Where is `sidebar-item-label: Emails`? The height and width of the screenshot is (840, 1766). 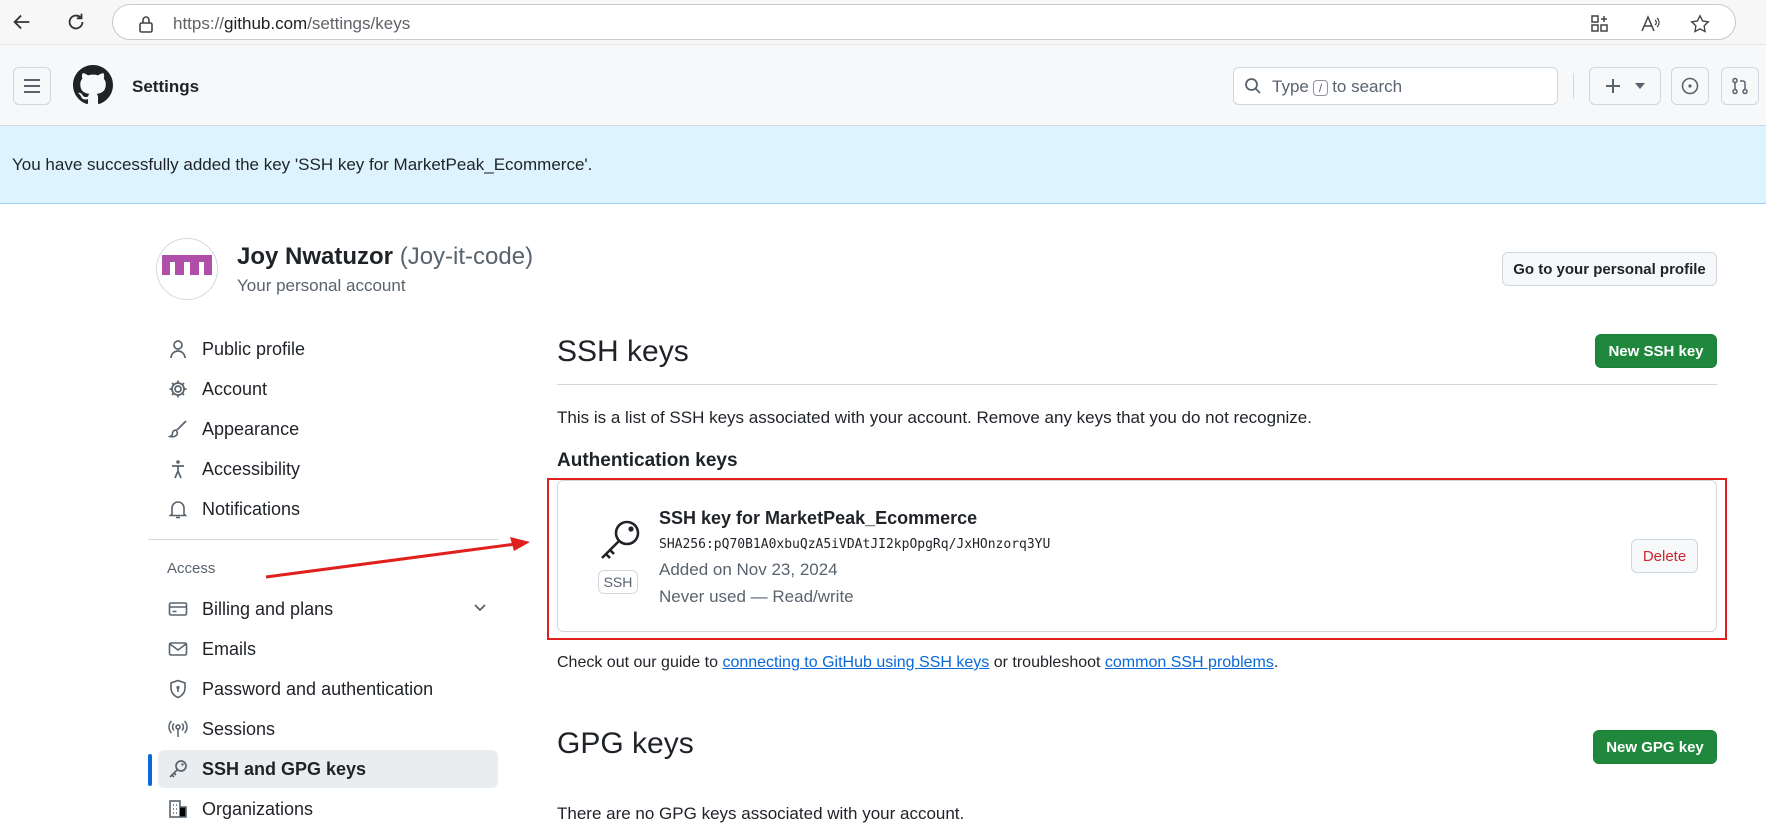 sidebar-item-label: Emails is located at coordinates (229, 648).